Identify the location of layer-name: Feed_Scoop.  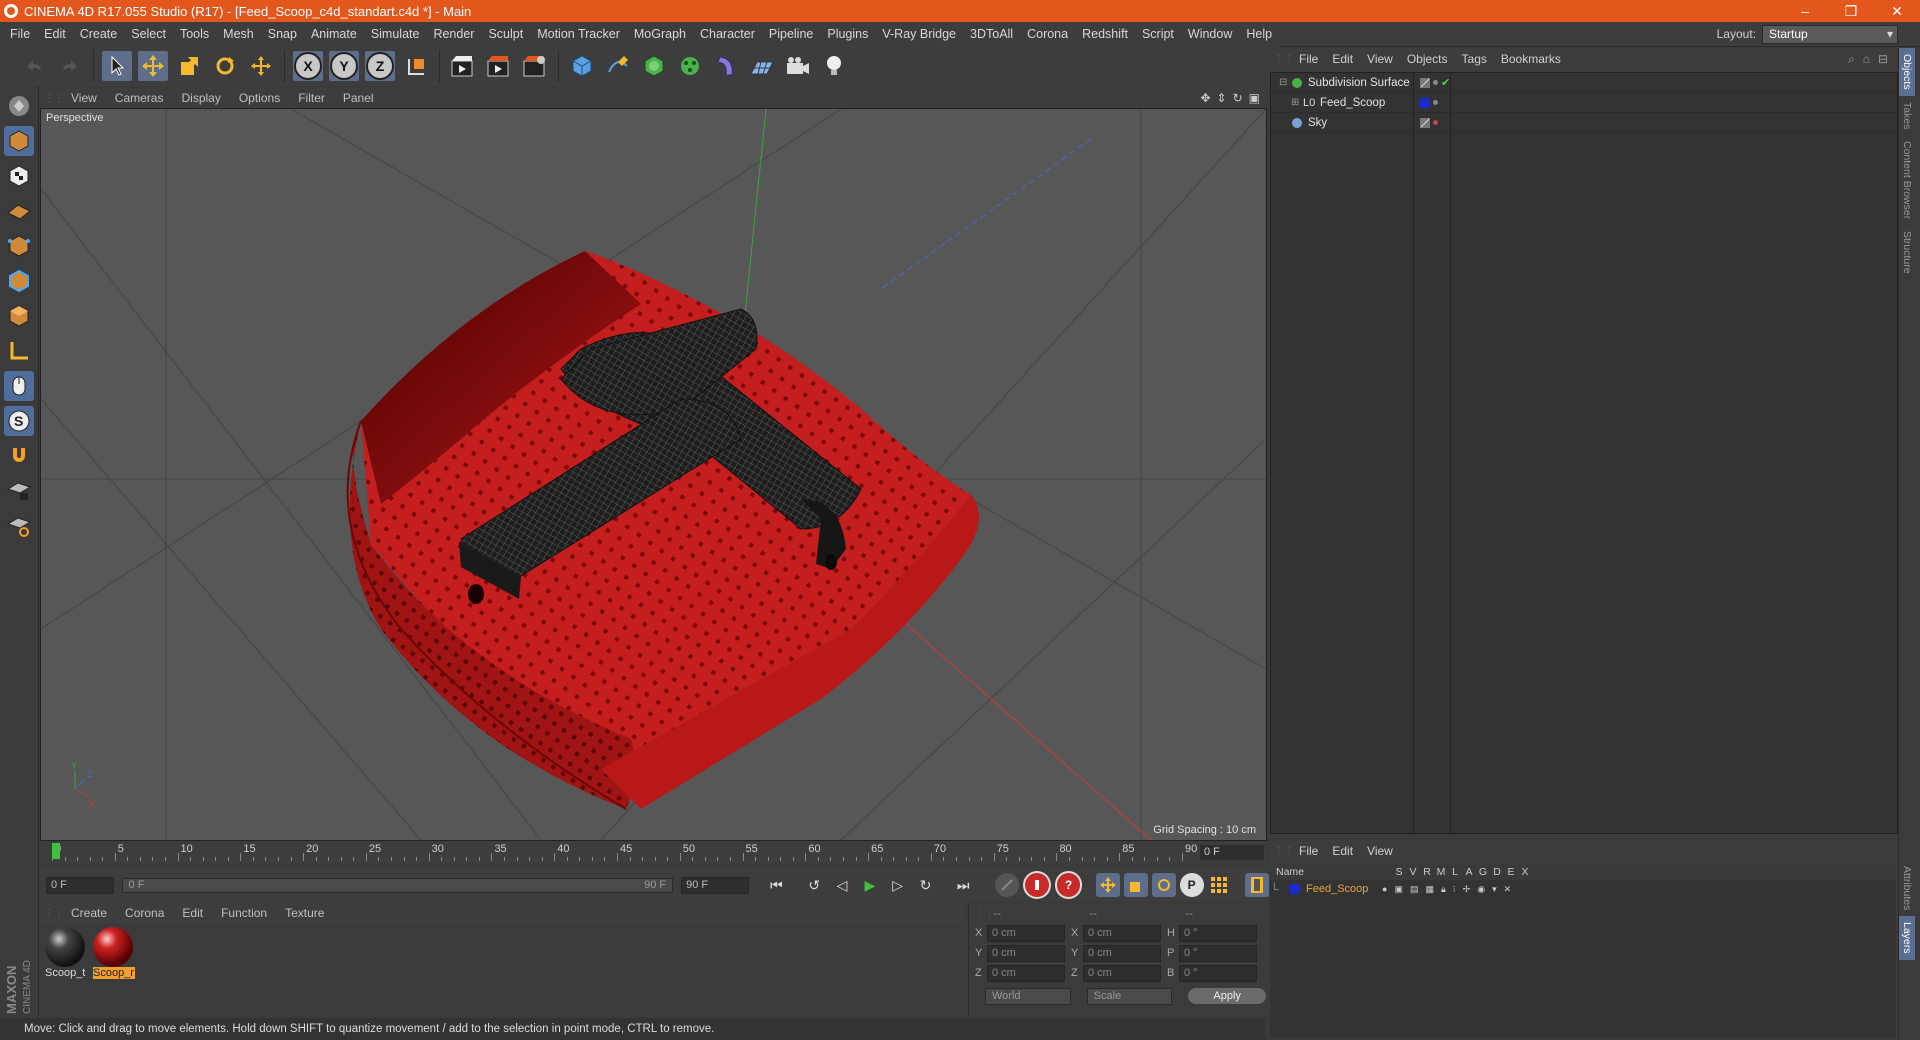
(1344, 889).